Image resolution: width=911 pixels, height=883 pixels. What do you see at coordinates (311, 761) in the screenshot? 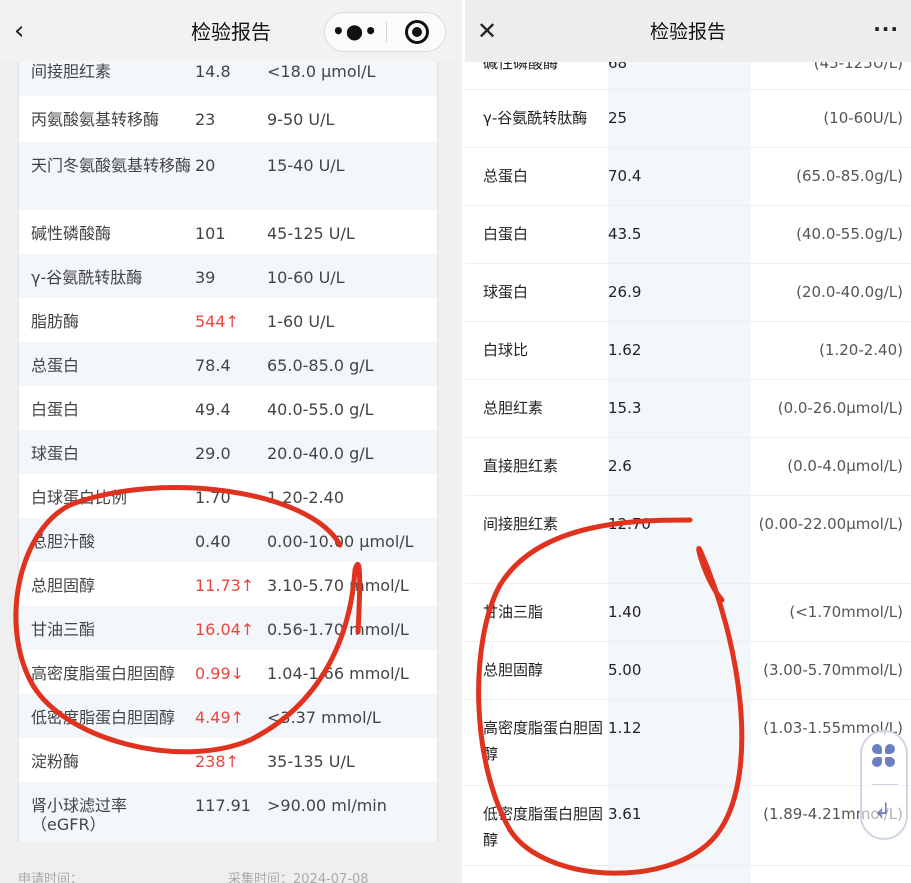
I see `reference-range: 35-135 U/L` at bounding box center [311, 761].